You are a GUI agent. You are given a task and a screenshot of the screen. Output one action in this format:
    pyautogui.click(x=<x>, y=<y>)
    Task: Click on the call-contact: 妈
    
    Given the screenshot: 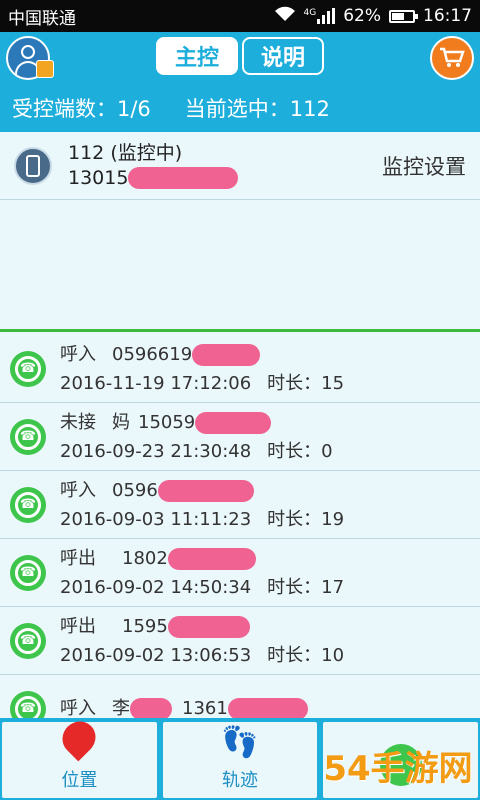 What is the action you would take?
    pyautogui.click(x=121, y=422)
    